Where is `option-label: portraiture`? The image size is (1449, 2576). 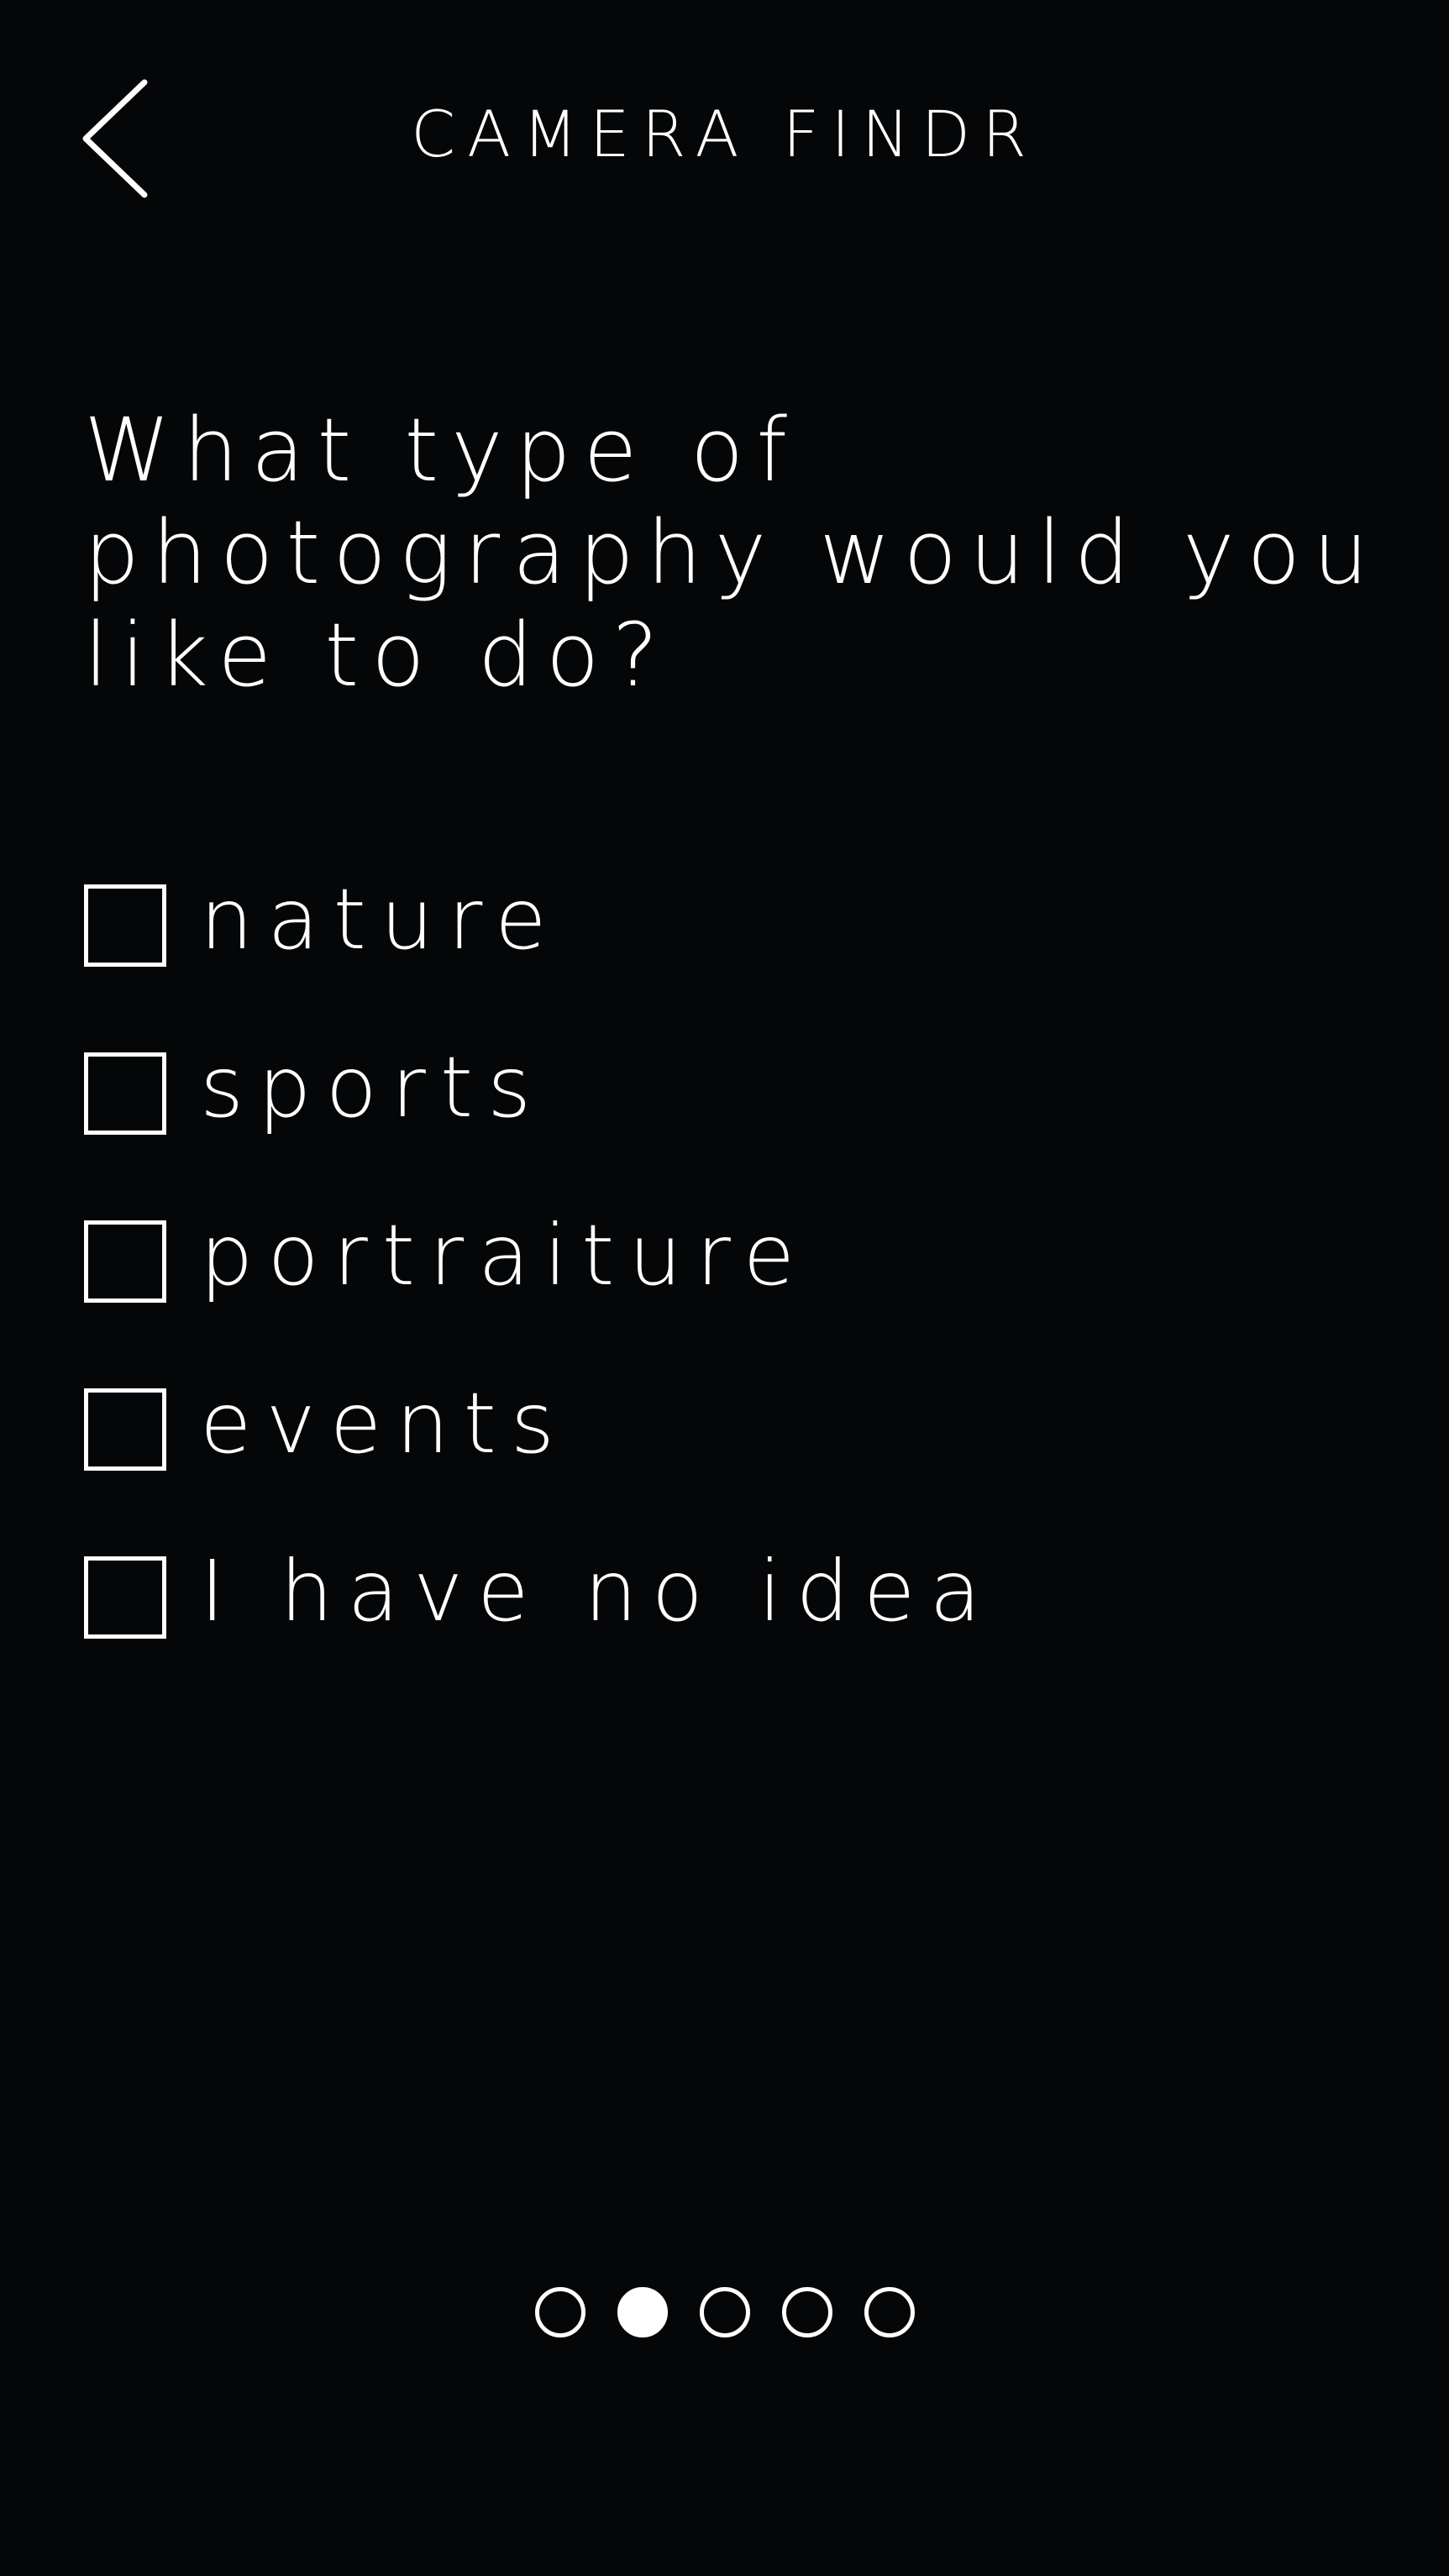
option-label: portraiture is located at coordinates (505, 1255).